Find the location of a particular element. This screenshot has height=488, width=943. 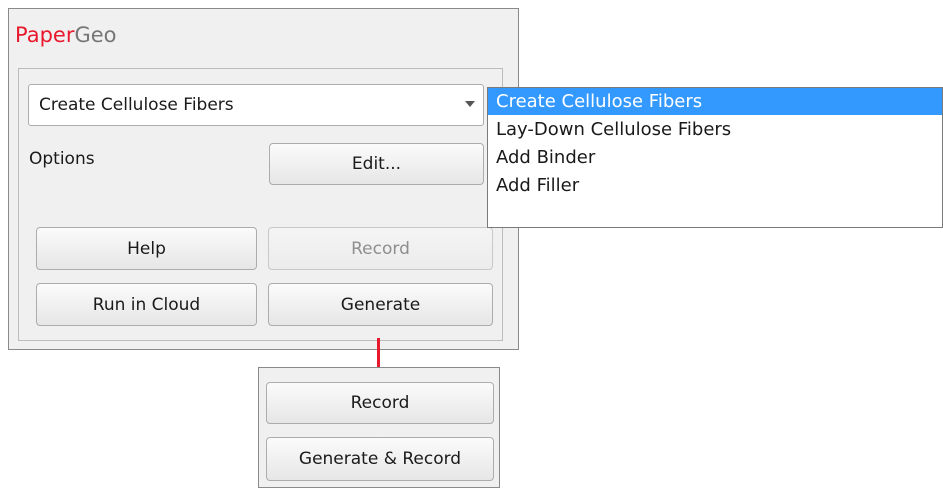

record-button: Record is located at coordinates (380, 403).